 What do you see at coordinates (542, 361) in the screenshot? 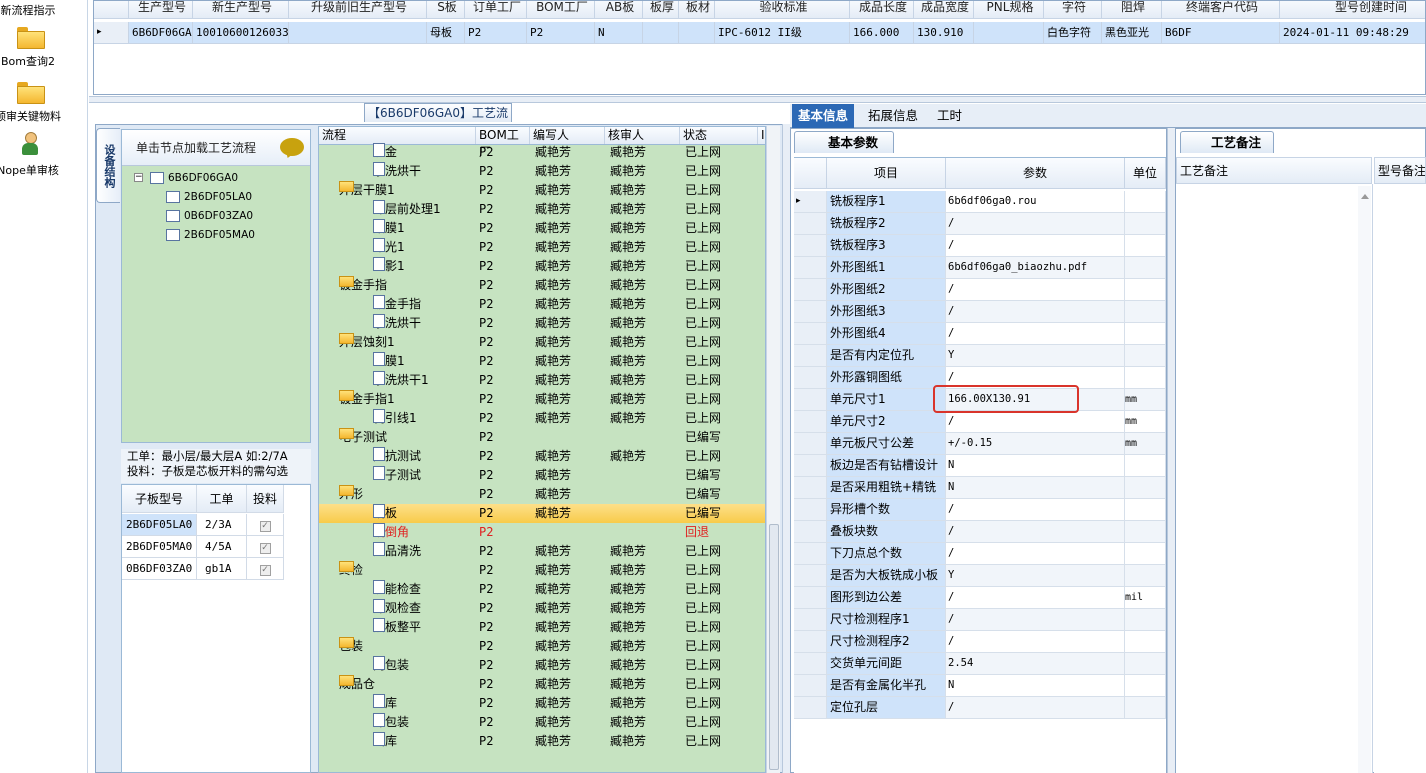
I see `flow-row: 退膜1 P2 臧艳芳 臧艳芳 已上网` at bounding box center [542, 361].